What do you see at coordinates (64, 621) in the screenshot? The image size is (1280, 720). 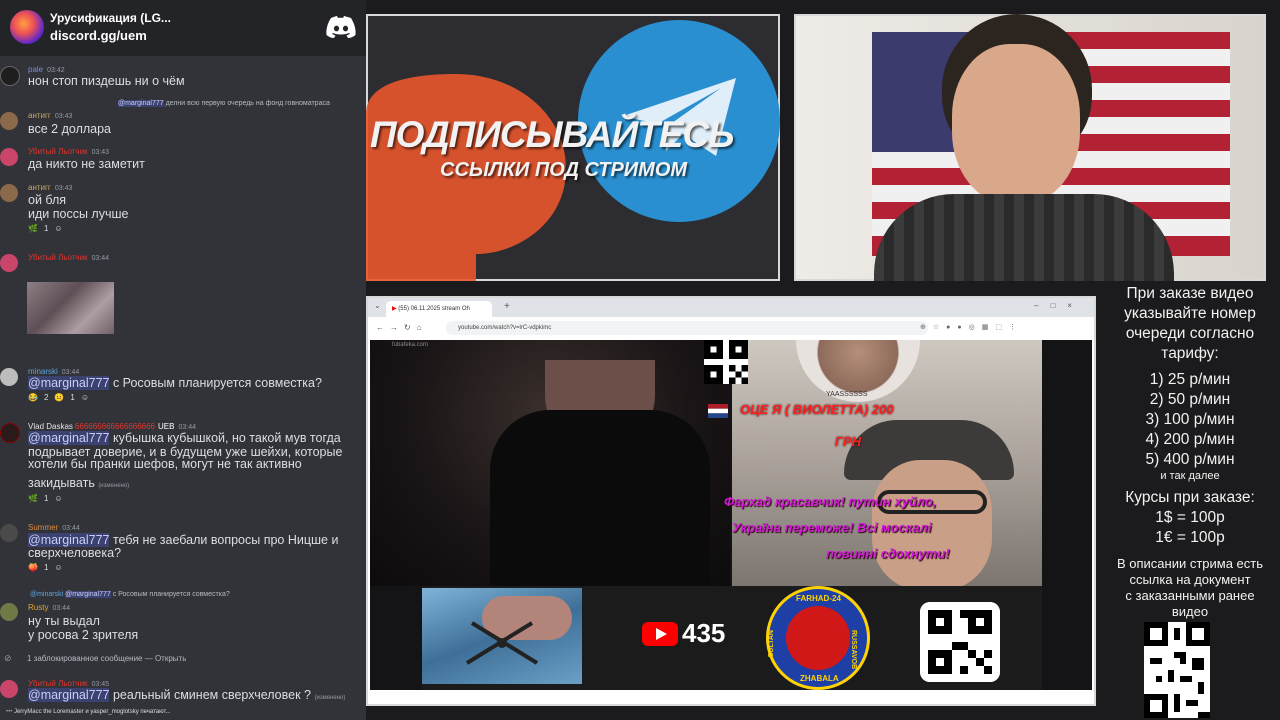 I see `message-line-1: ну ты выдал` at bounding box center [64, 621].